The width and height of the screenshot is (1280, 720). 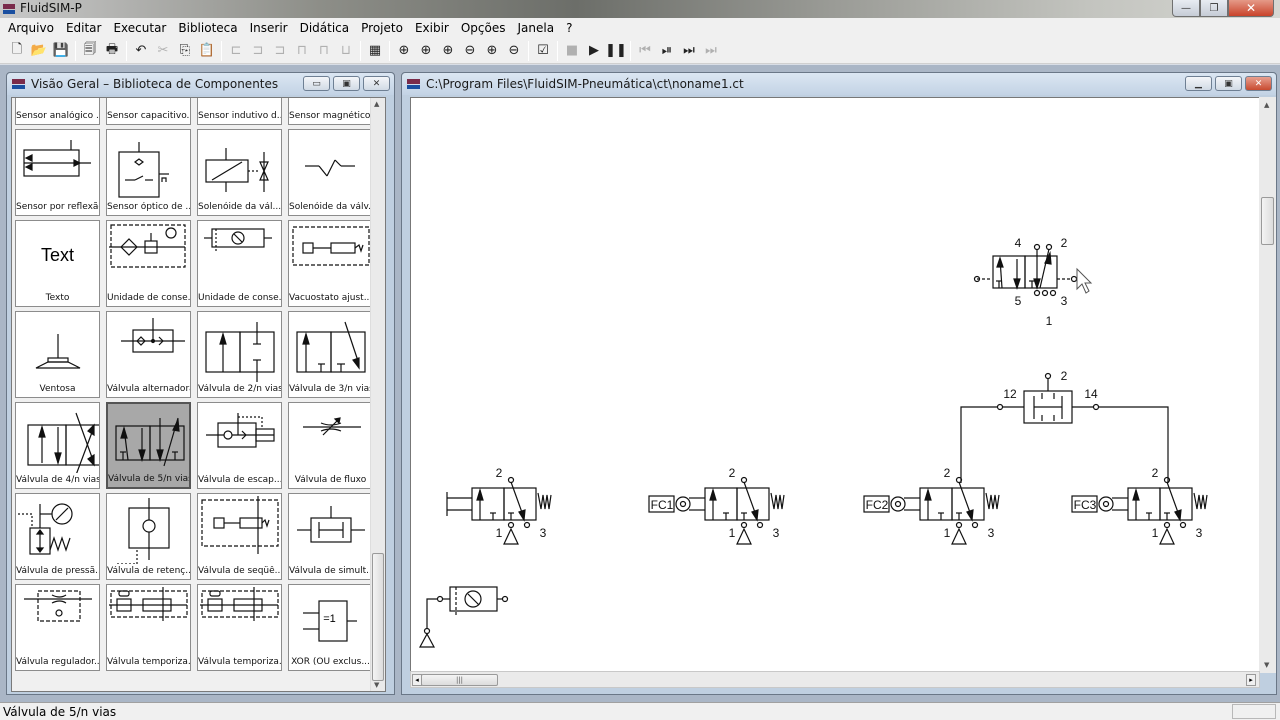 What do you see at coordinates (258, 51) in the screenshot?
I see `align-center-icon: ⊐` at bounding box center [258, 51].